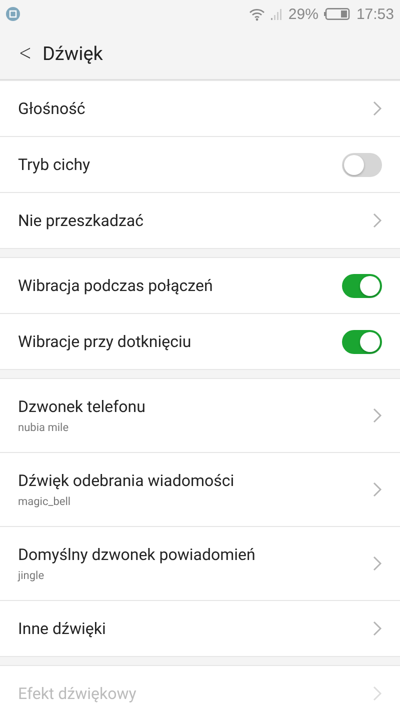  I want to click on setting-label: Inne dźwięki, so click(62, 628).